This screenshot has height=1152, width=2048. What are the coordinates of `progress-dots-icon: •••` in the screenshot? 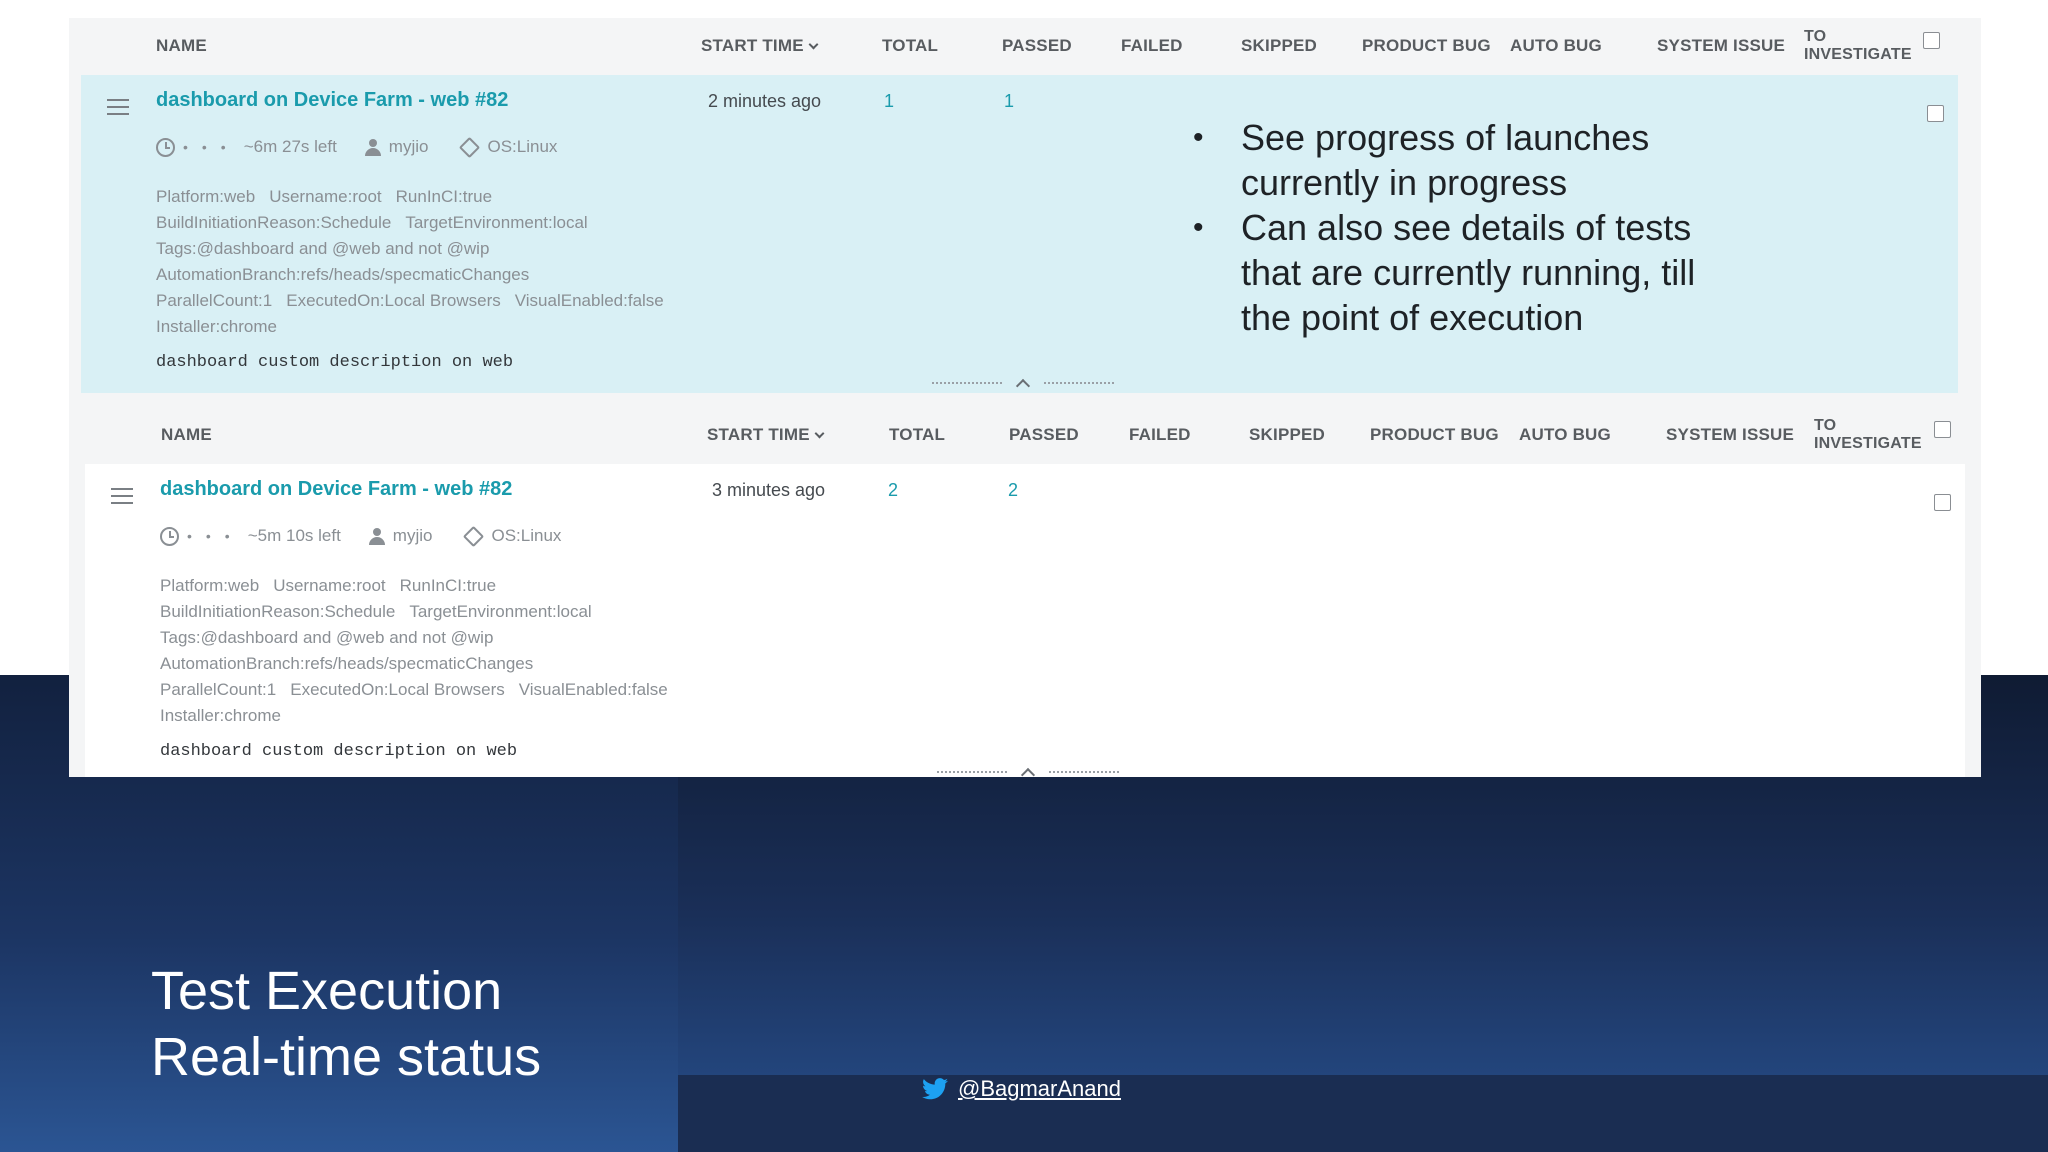 It's located at (211, 147).